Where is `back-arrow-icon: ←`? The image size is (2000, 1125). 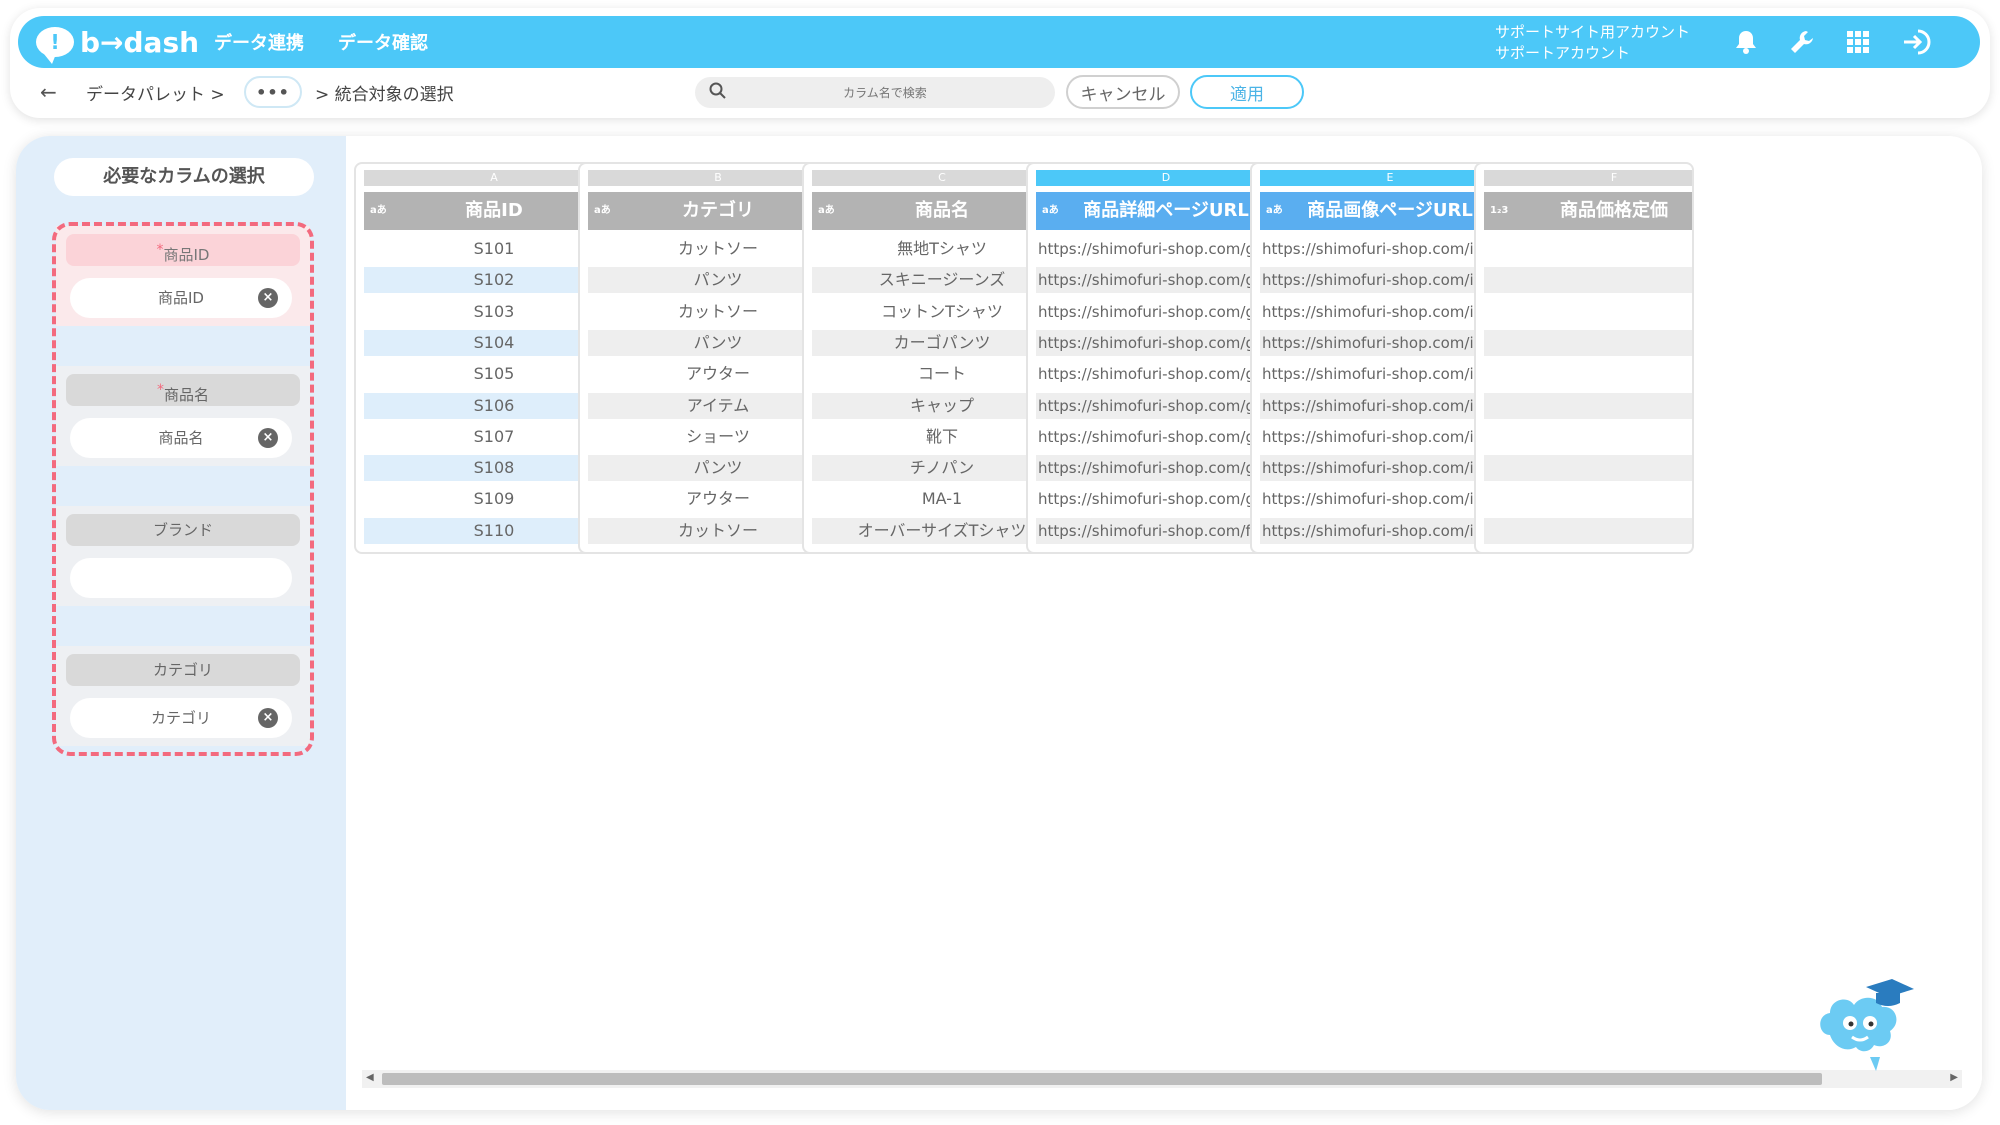
back-arrow-icon: ← is located at coordinates (48, 92).